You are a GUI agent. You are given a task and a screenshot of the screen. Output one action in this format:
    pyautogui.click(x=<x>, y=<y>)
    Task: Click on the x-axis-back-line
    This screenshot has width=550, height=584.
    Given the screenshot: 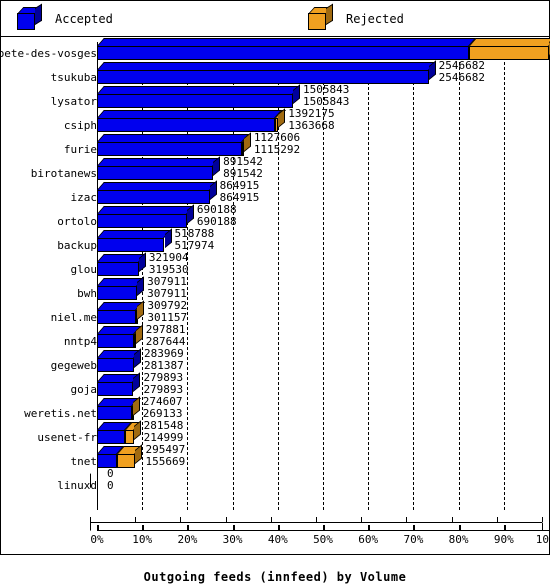 What is the action you would take?
    pyautogui.click(x=316, y=522)
    